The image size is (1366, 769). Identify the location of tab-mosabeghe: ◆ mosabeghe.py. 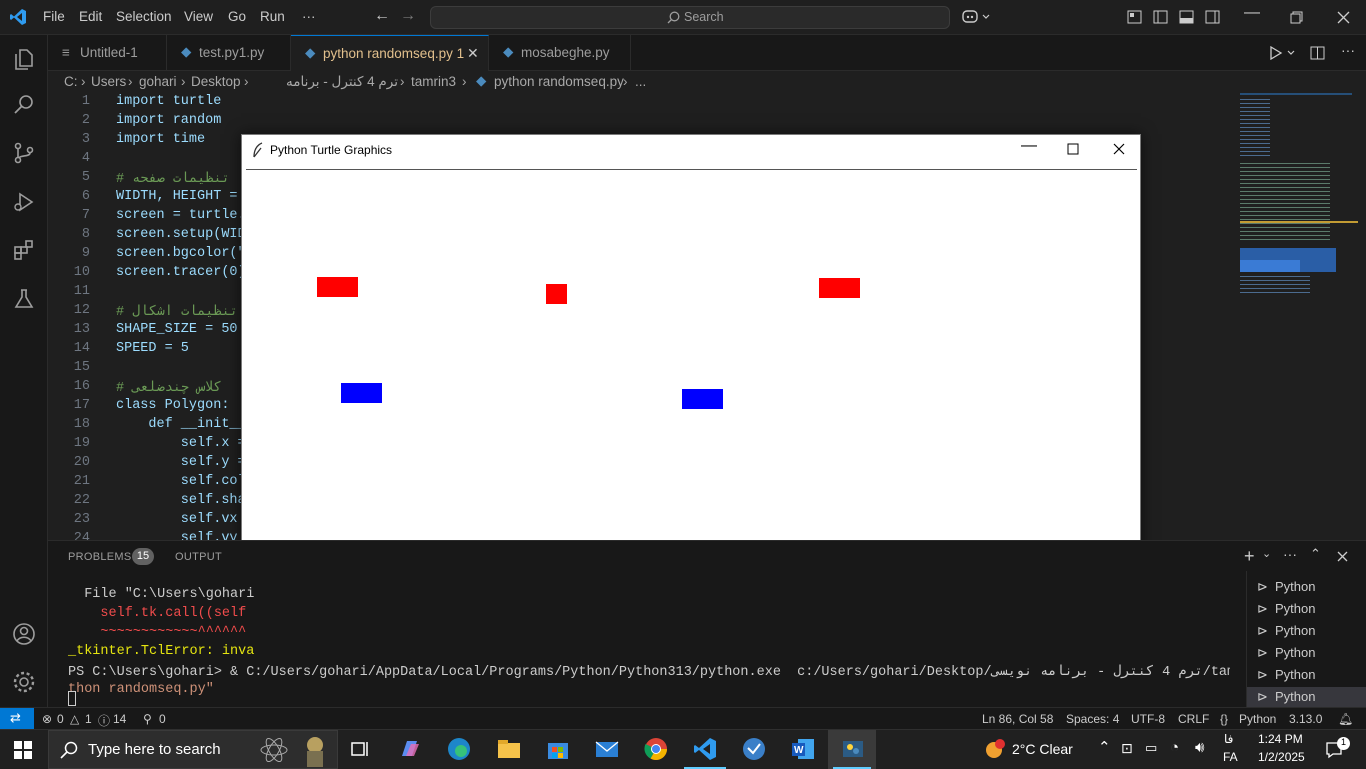
(560, 53).